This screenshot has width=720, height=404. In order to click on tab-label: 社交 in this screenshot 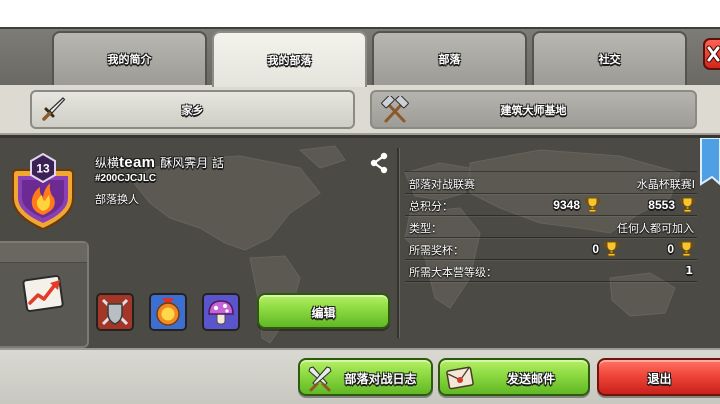, I will do `click(609, 59)`.